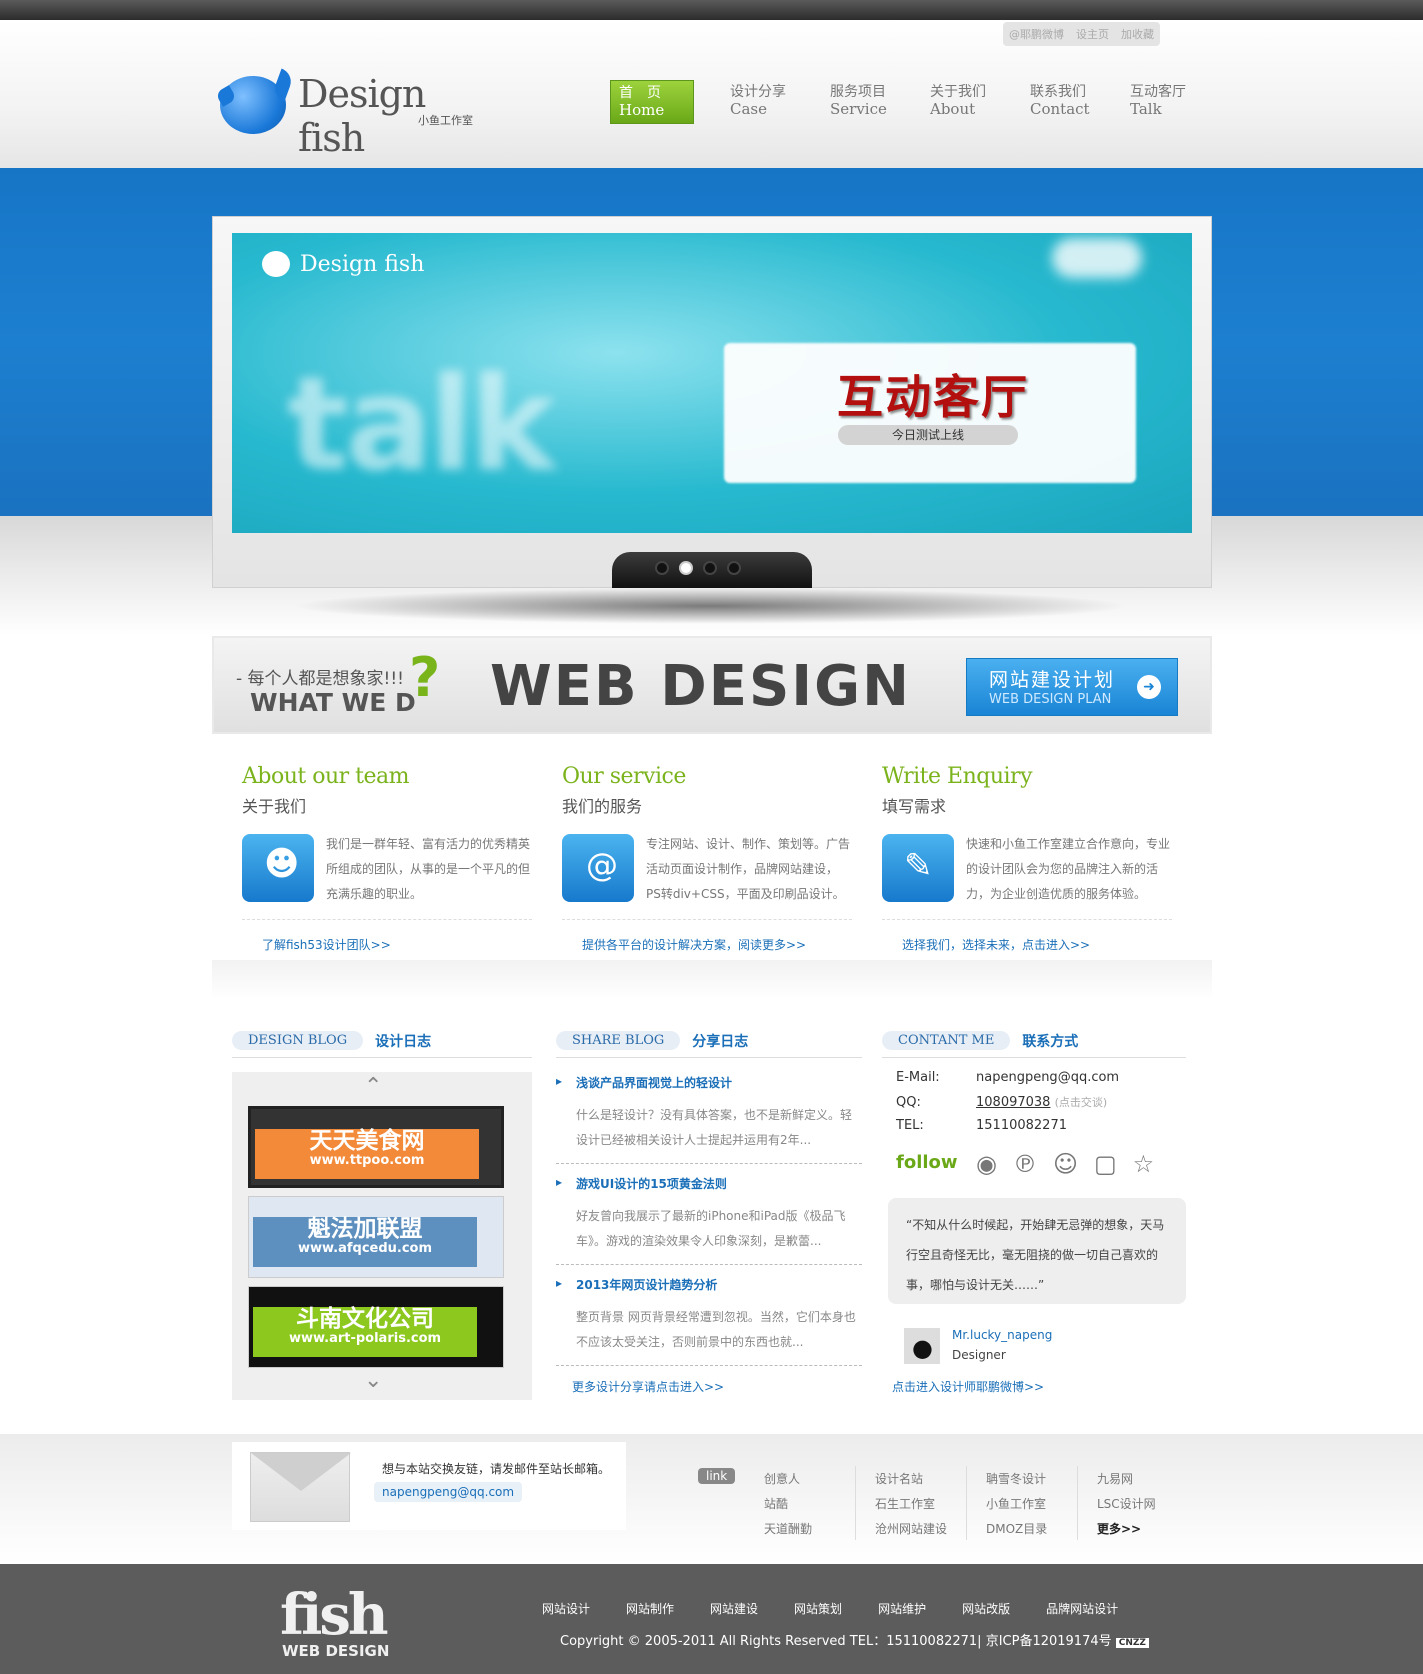 The image size is (1423, 1674). What do you see at coordinates (788, 1528) in the screenshot?
I see `friend-link: 天道酬勤` at bounding box center [788, 1528].